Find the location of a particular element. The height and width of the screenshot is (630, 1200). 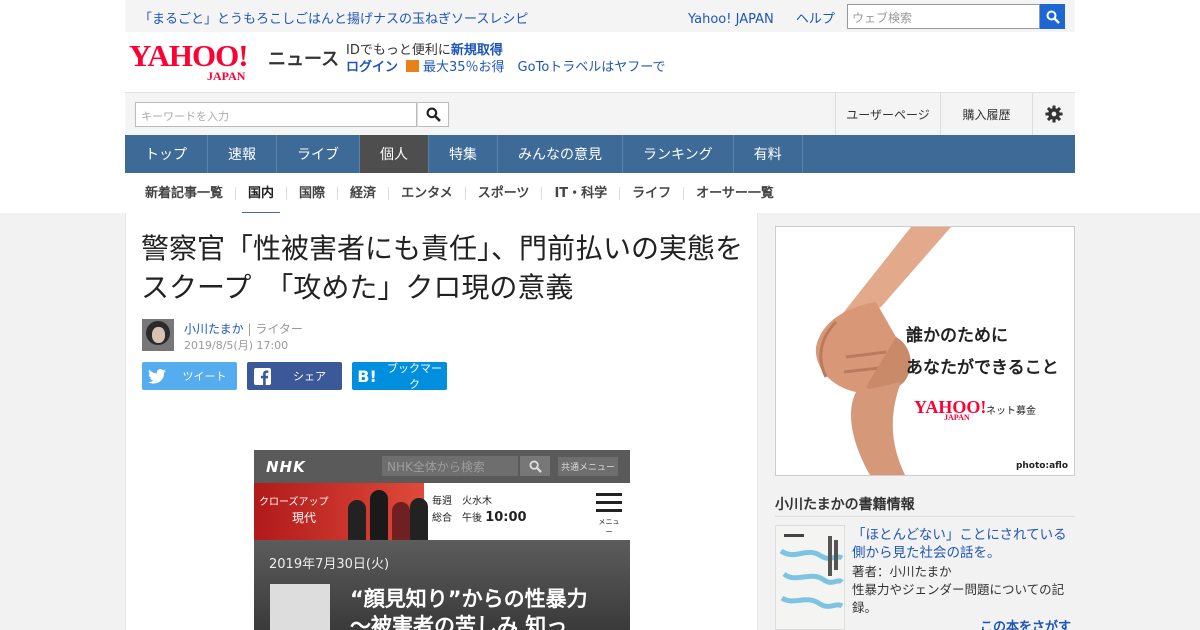

register-link: 新規取得 is located at coordinates (477, 50).